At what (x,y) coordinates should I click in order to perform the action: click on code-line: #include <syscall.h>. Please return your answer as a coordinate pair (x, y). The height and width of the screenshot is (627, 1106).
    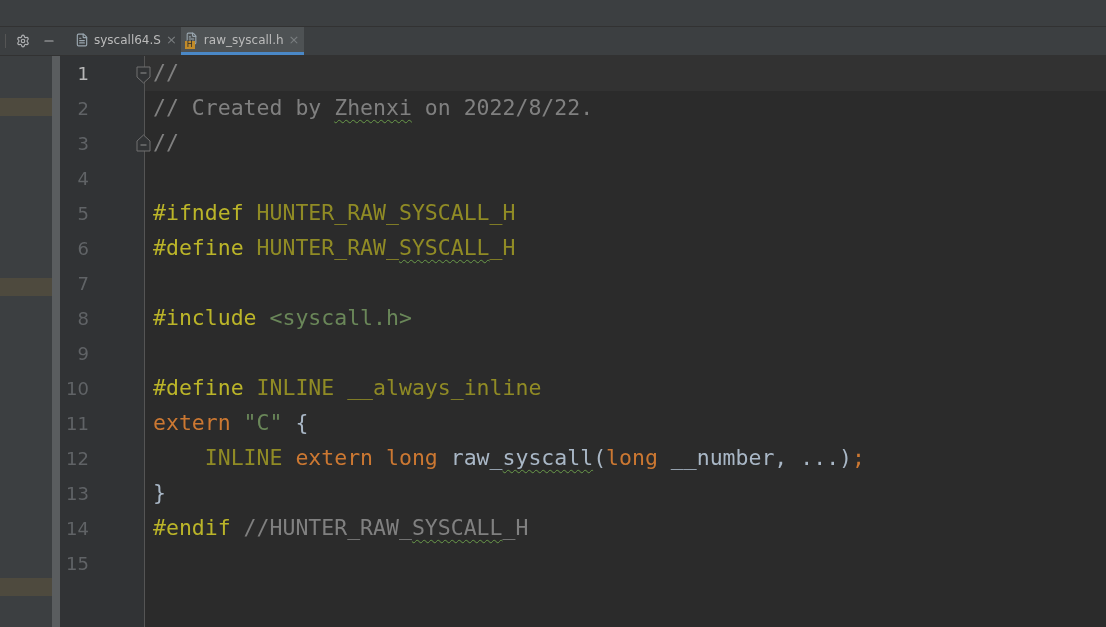
    Looking at the image, I should click on (282, 318).